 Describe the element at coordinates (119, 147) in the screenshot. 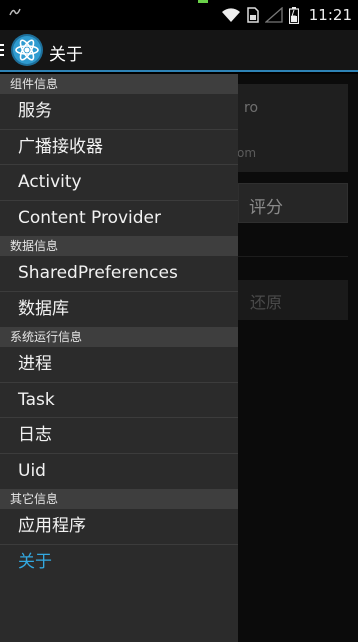

I see `drawer-item-broadcast-receivers: 广播接收器` at that location.